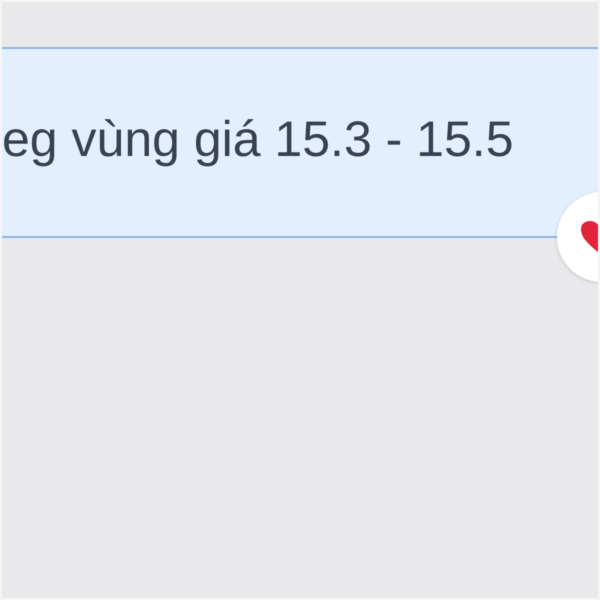 The height and width of the screenshot is (600, 600). What do you see at coordinates (258, 139) in the screenshot?
I see `message-text: eg vùng giá 15.3 - 15.5` at bounding box center [258, 139].